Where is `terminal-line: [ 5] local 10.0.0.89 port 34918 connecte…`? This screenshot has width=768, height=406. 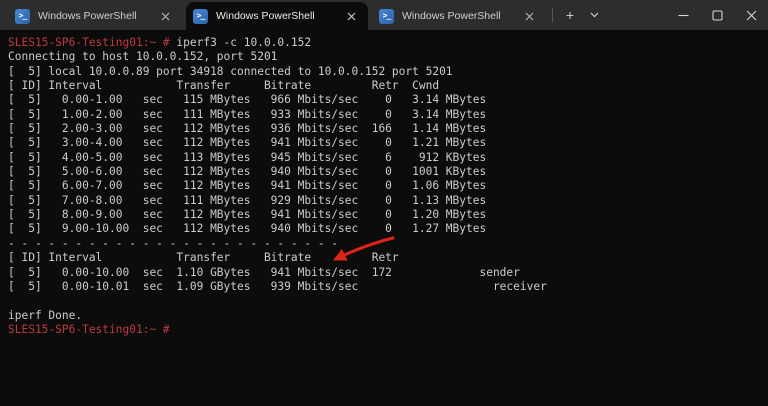
terminal-line: [ 5] local 10.0.0.89 port 34918 connecte… is located at coordinates (230, 71).